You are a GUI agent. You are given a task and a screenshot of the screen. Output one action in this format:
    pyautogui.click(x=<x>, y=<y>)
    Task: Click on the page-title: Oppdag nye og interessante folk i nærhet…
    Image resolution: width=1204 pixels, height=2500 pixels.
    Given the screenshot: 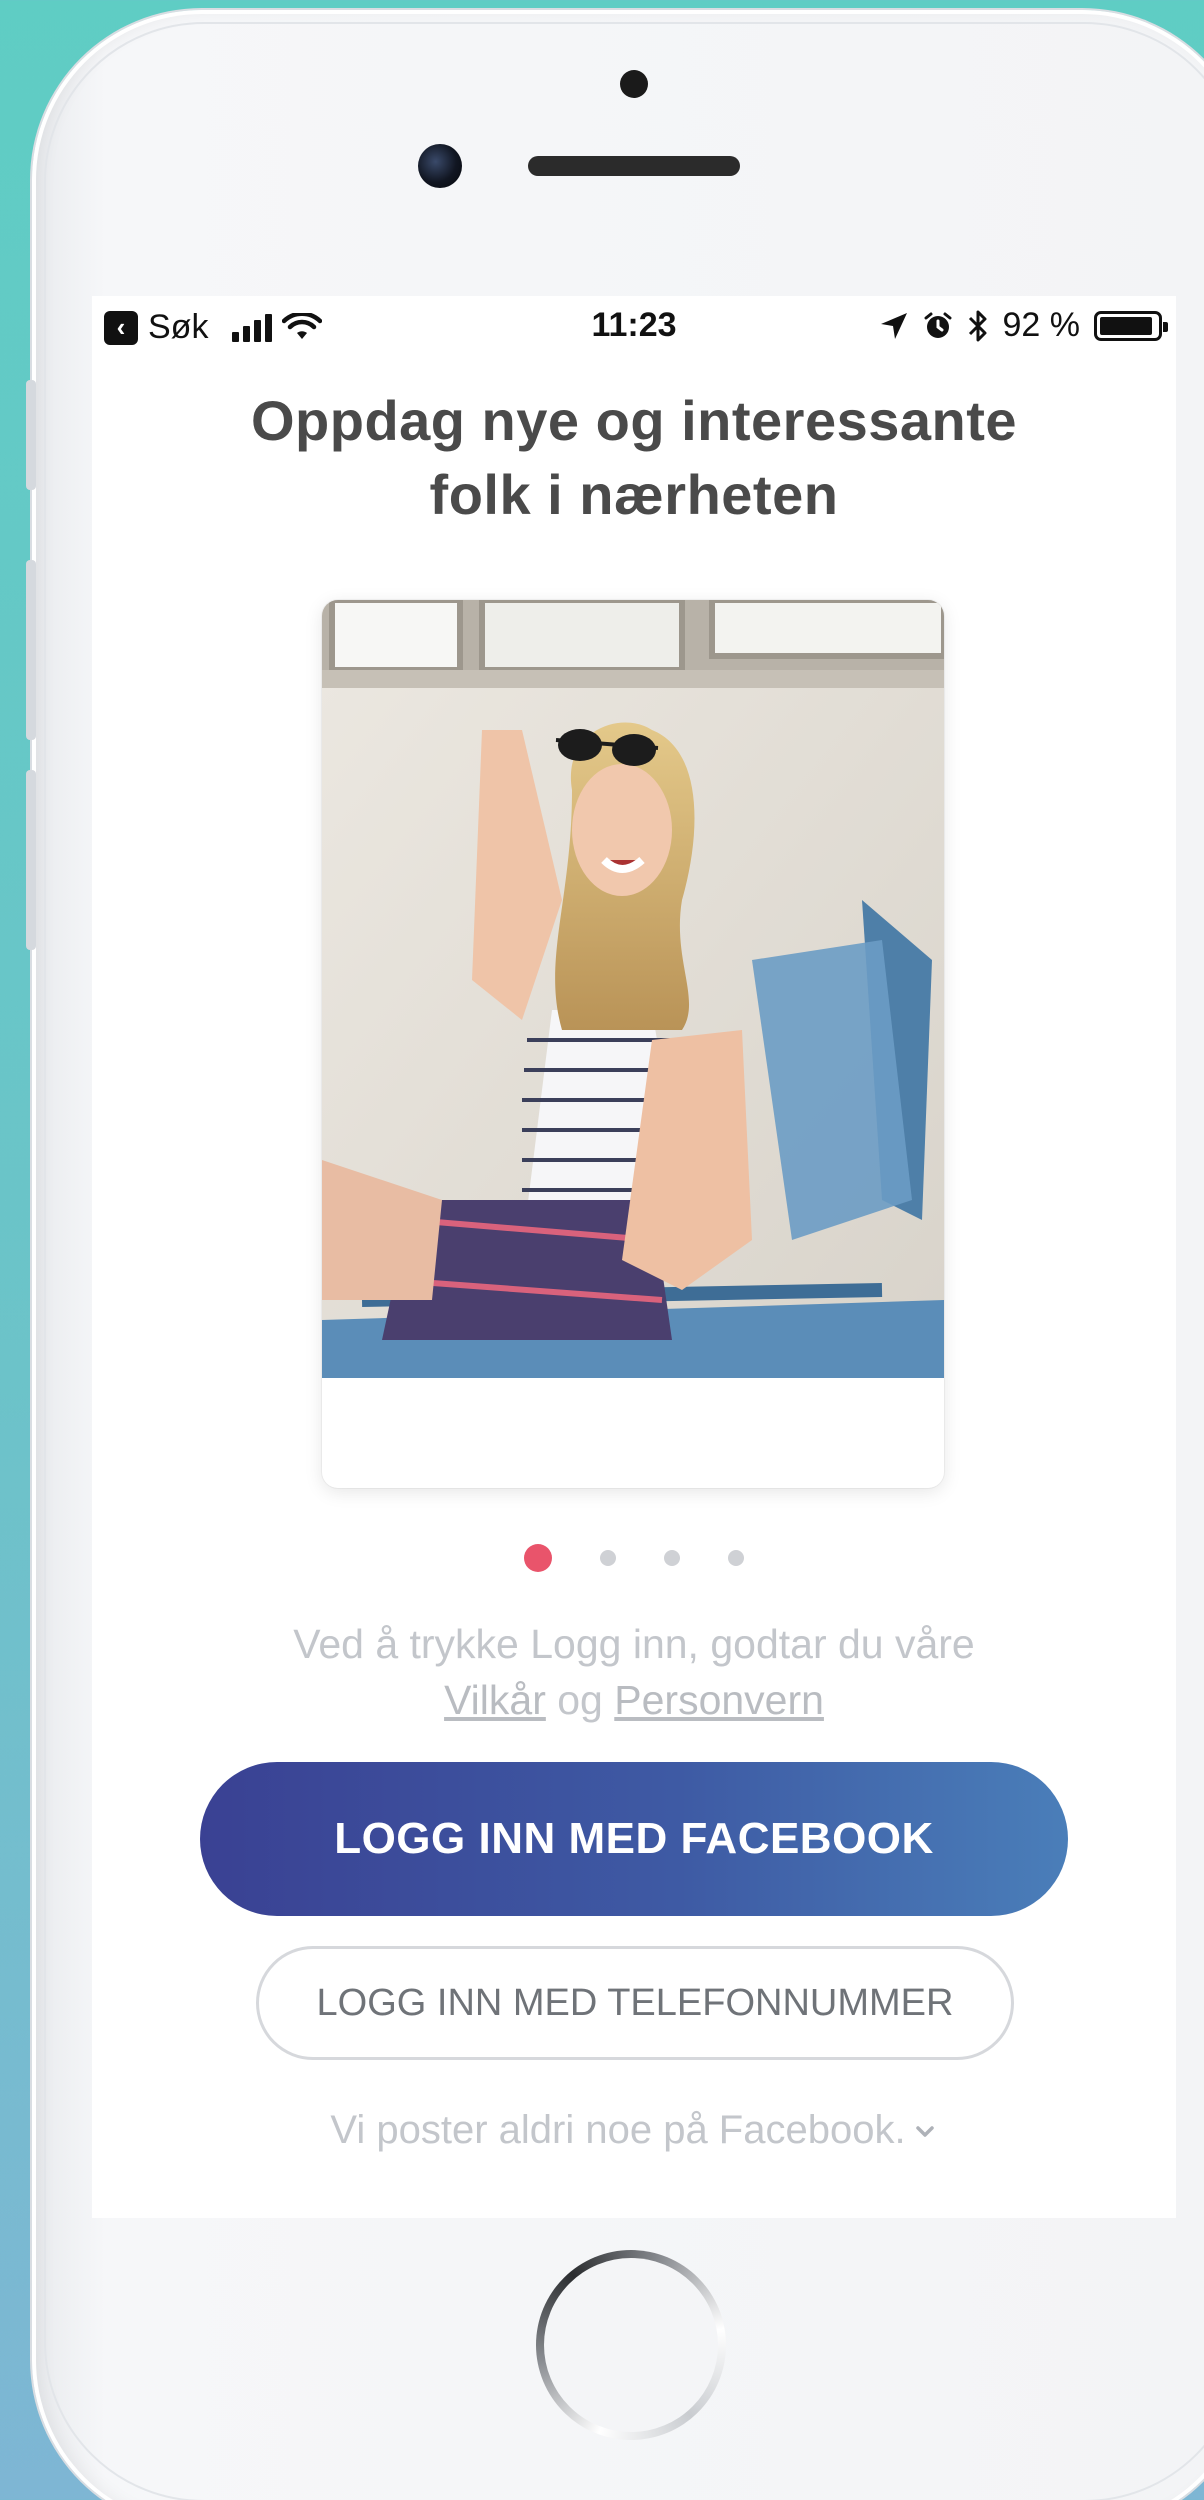 What is the action you would take?
    pyautogui.click(x=634, y=458)
    